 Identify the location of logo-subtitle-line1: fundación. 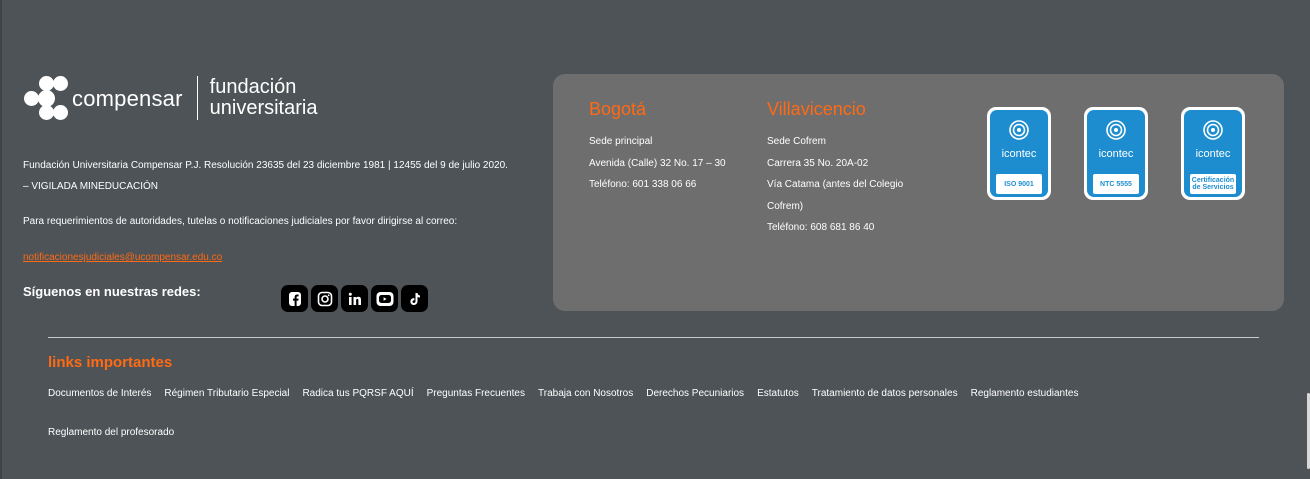
(253, 87).